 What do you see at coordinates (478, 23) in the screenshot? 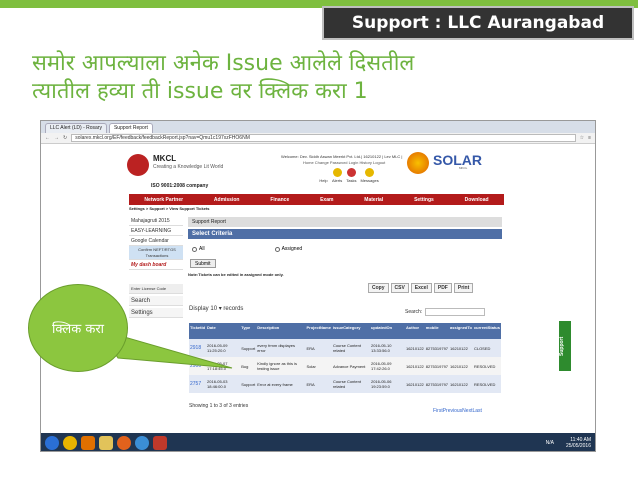
I see `slide-title: Support : LLC Aurangabad` at bounding box center [478, 23].